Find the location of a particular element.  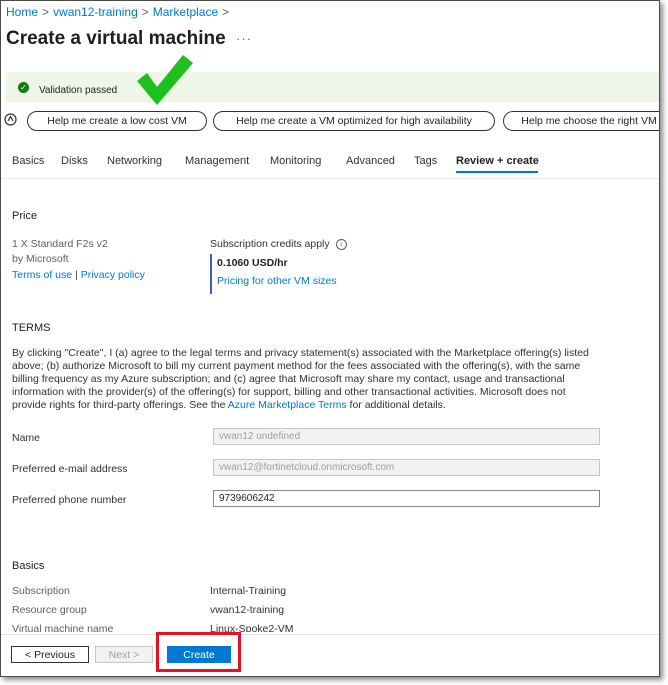

breadcrumb: Home > vwan12-training > Marketplace > is located at coordinates (119, 12).